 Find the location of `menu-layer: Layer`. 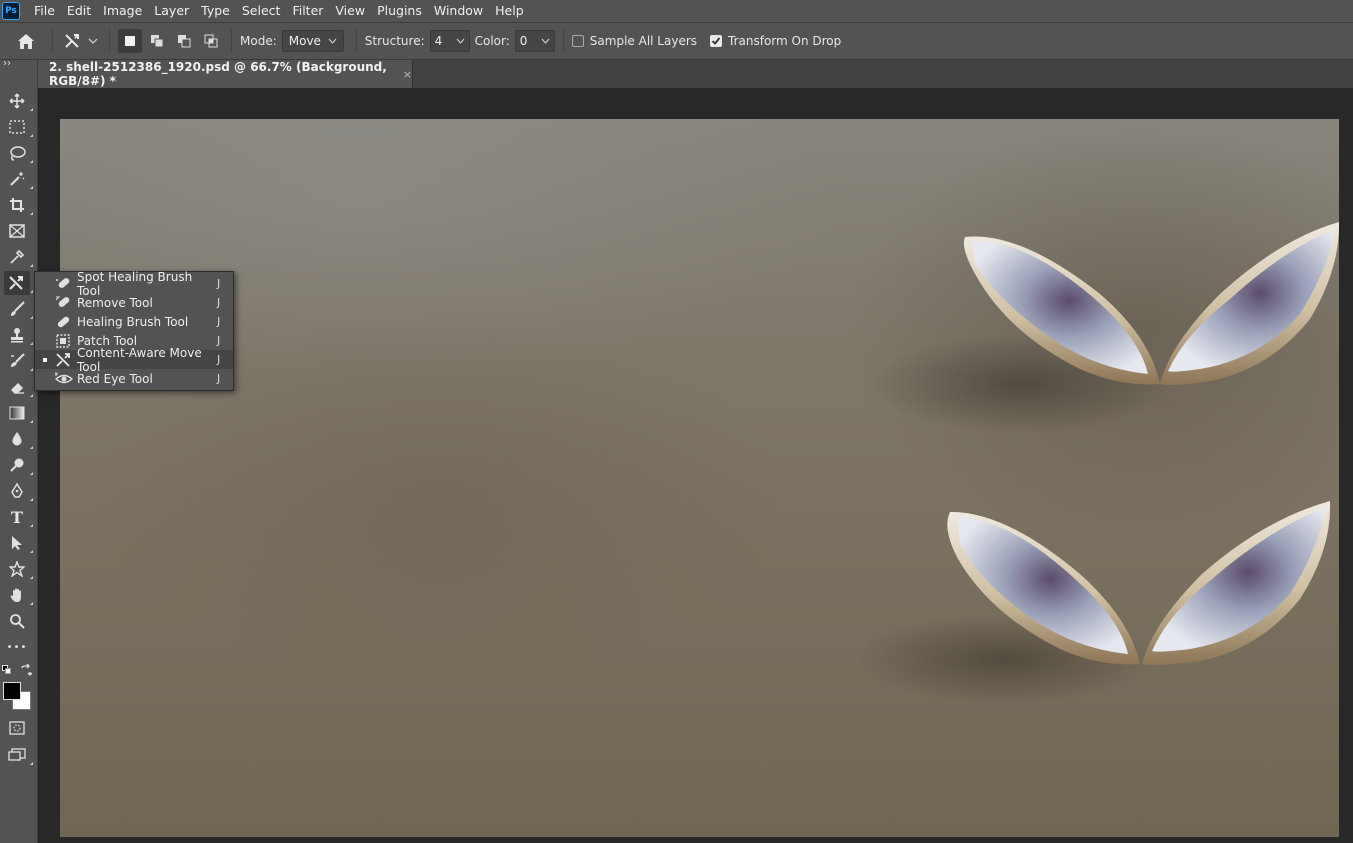

menu-layer: Layer is located at coordinates (171, 11).